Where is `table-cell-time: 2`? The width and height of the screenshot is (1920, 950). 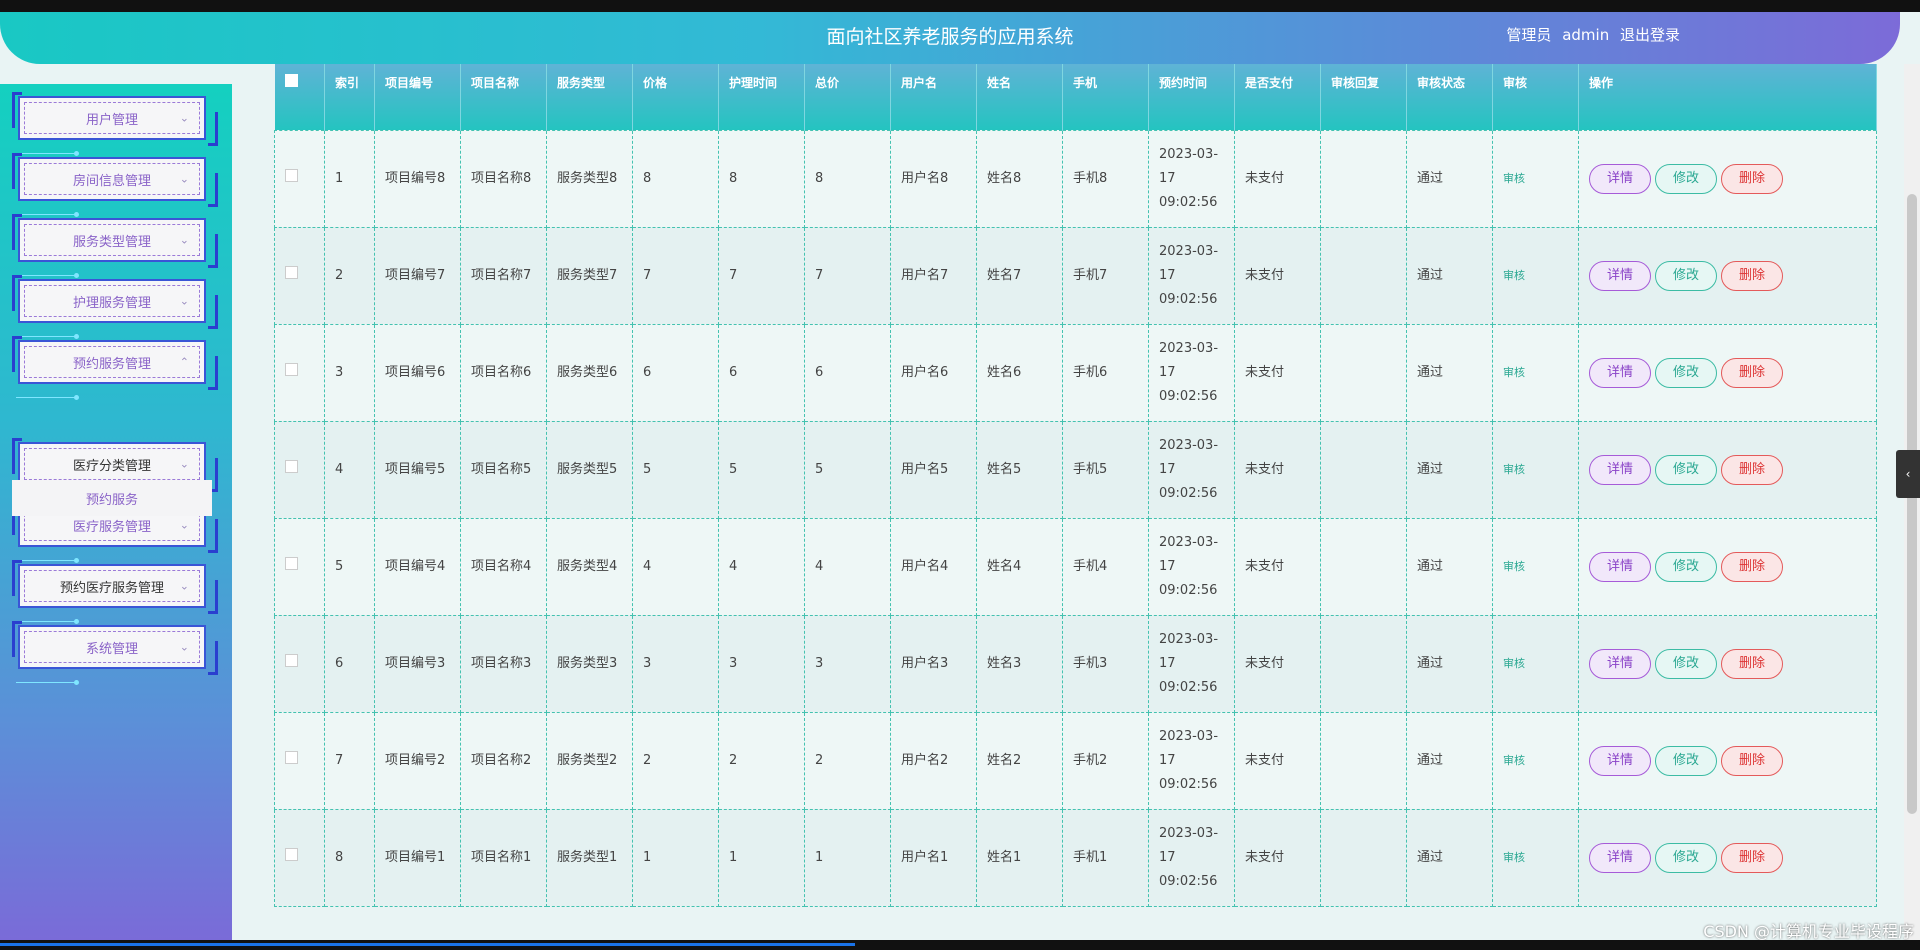 table-cell-time: 2 is located at coordinates (761, 760).